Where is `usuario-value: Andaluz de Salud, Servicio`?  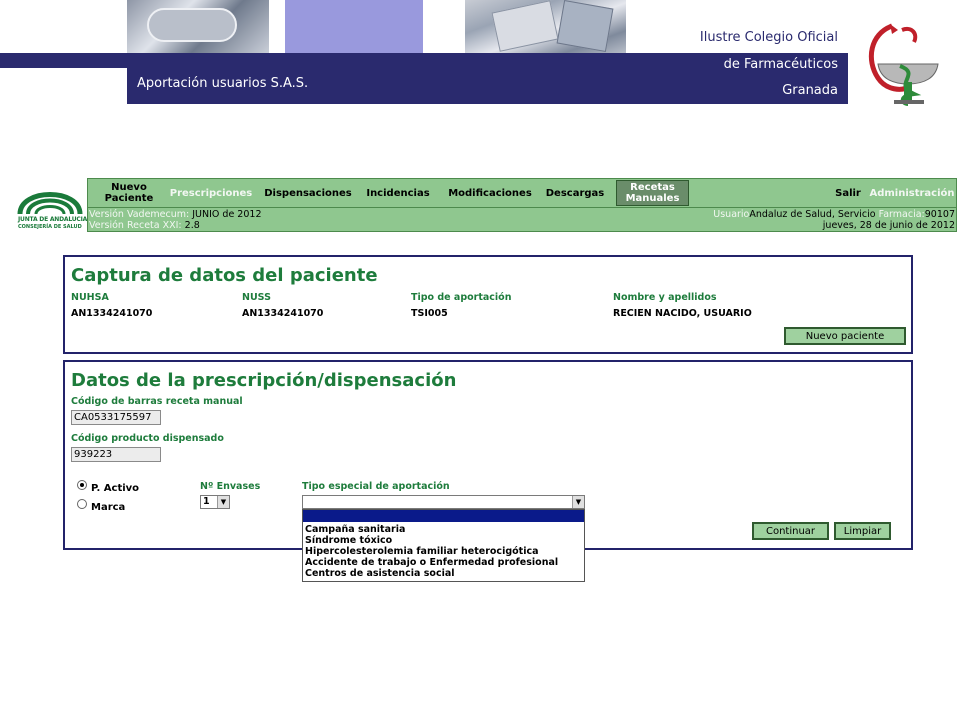 usuario-value: Andaluz de Salud, Servicio is located at coordinates (812, 214).